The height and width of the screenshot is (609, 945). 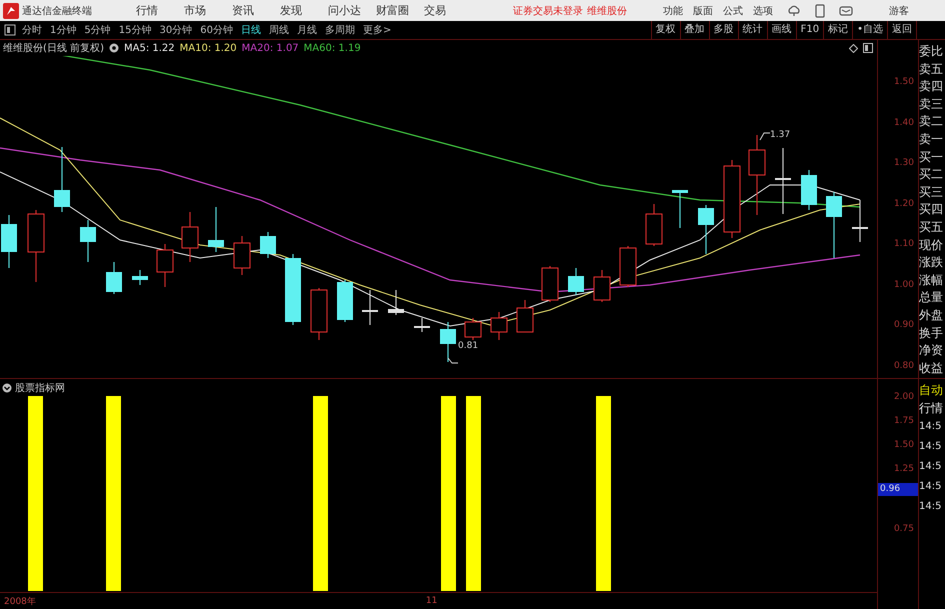 I want to click on period-tab: 5分钟, so click(x=97, y=30).